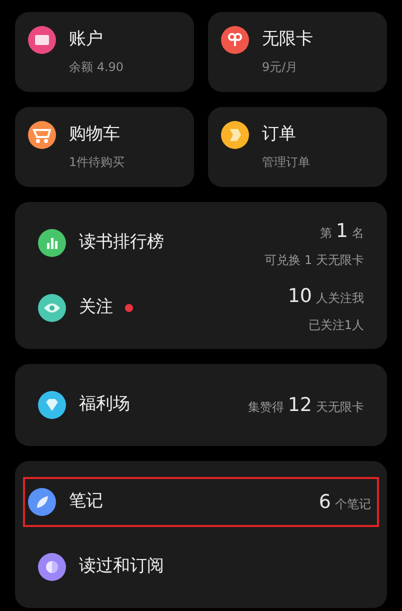 This screenshot has width=402, height=611. I want to click on shortcut-card: 购物车 1件待购买, so click(104, 147).